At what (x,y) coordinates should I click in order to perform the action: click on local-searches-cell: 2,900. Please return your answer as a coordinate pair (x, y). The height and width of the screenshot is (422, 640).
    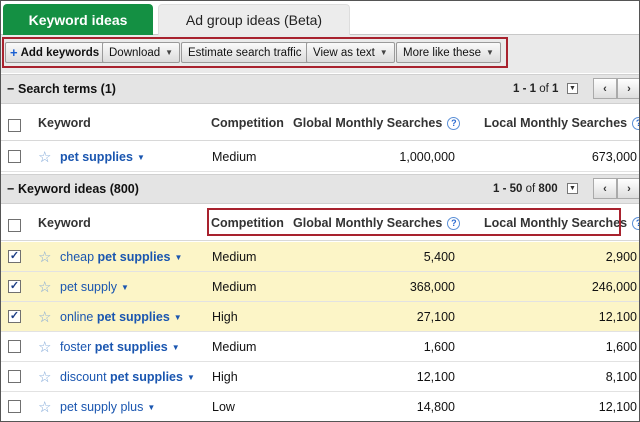
    Looking at the image, I should click on (621, 257).